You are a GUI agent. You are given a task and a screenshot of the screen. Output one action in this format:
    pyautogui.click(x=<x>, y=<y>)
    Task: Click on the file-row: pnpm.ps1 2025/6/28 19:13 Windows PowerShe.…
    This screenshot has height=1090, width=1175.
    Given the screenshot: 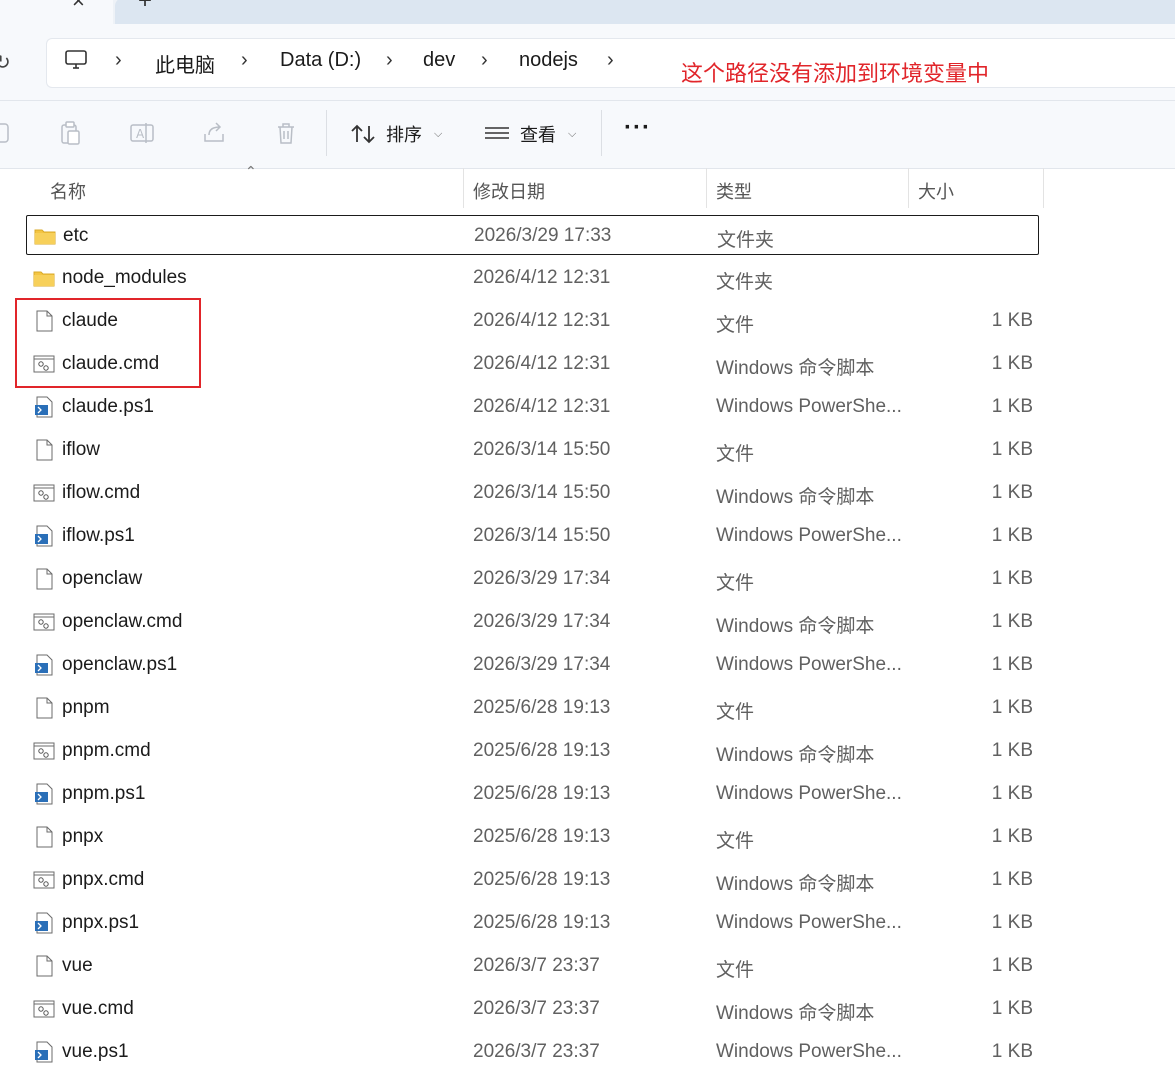 What is the action you would take?
    pyautogui.click(x=532, y=794)
    